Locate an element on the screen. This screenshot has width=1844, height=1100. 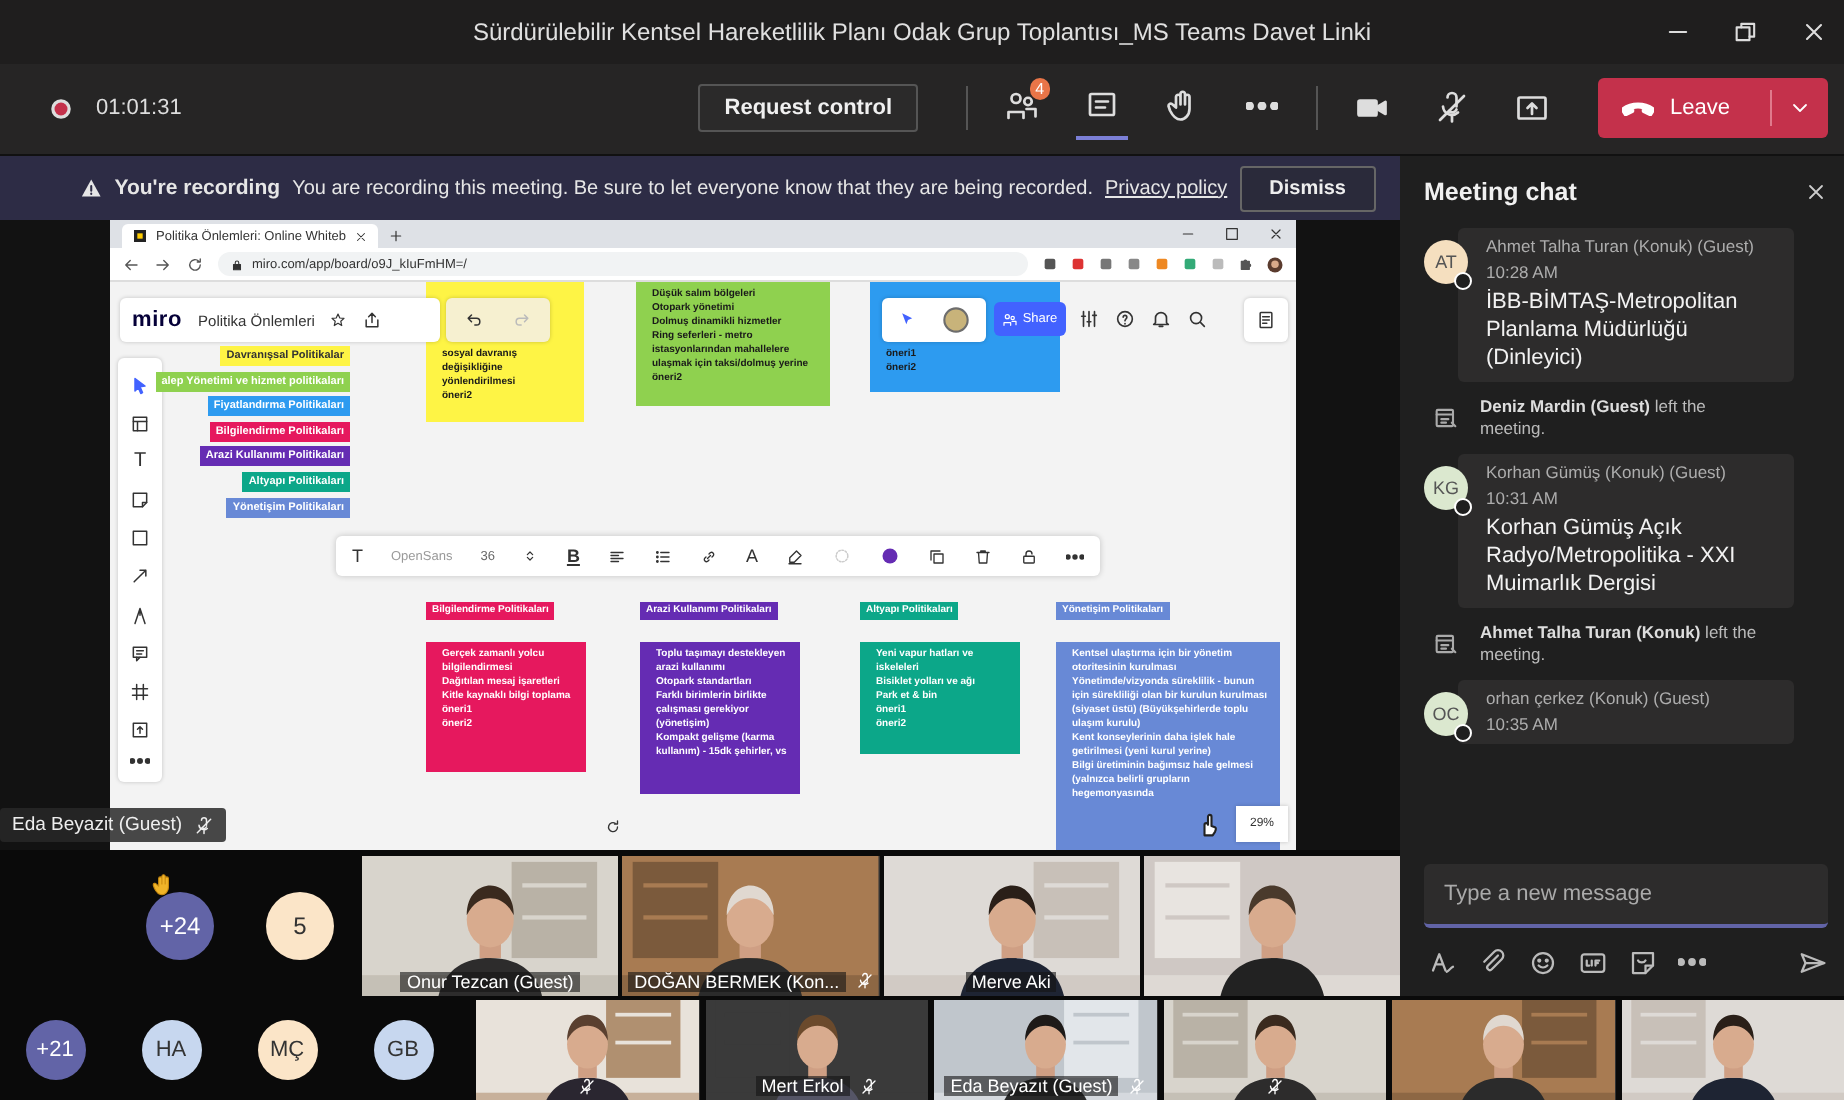
puzzle-icon is located at coordinates (1246, 264).